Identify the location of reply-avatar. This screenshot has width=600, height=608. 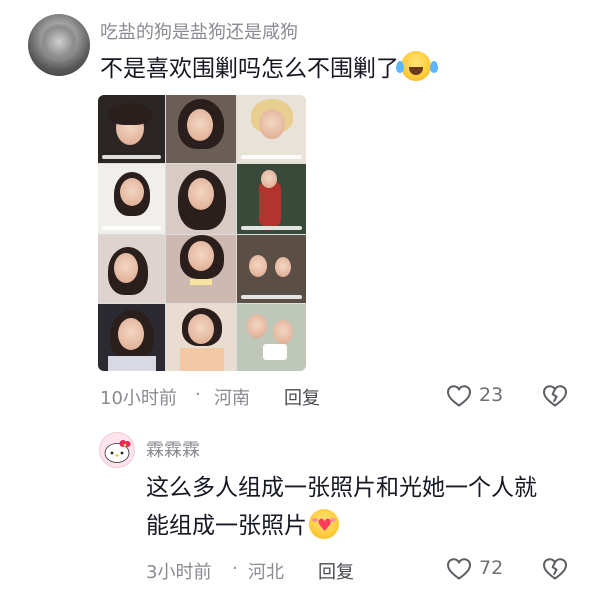
(117, 450).